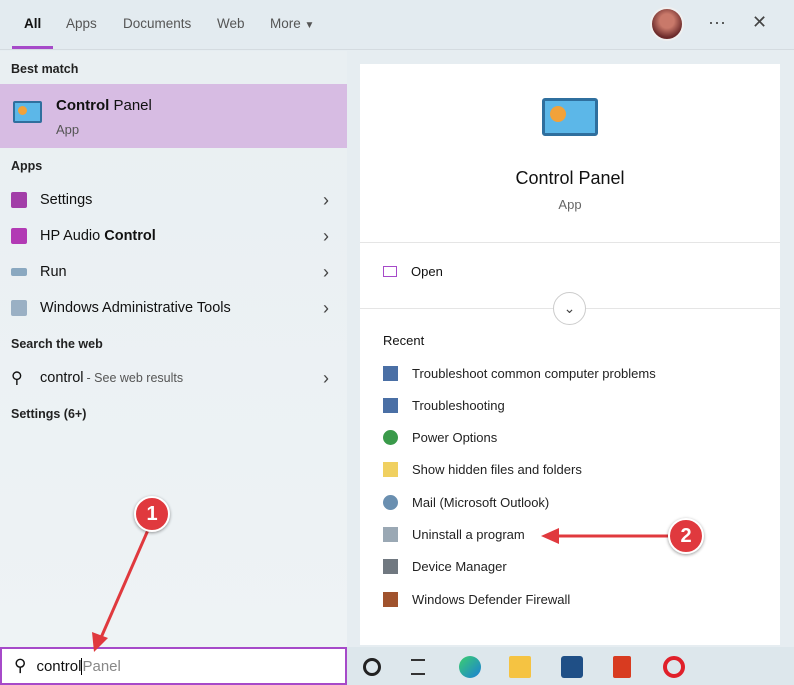 The height and width of the screenshot is (685, 794). I want to click on arrow-2-head, so click(550, 536).